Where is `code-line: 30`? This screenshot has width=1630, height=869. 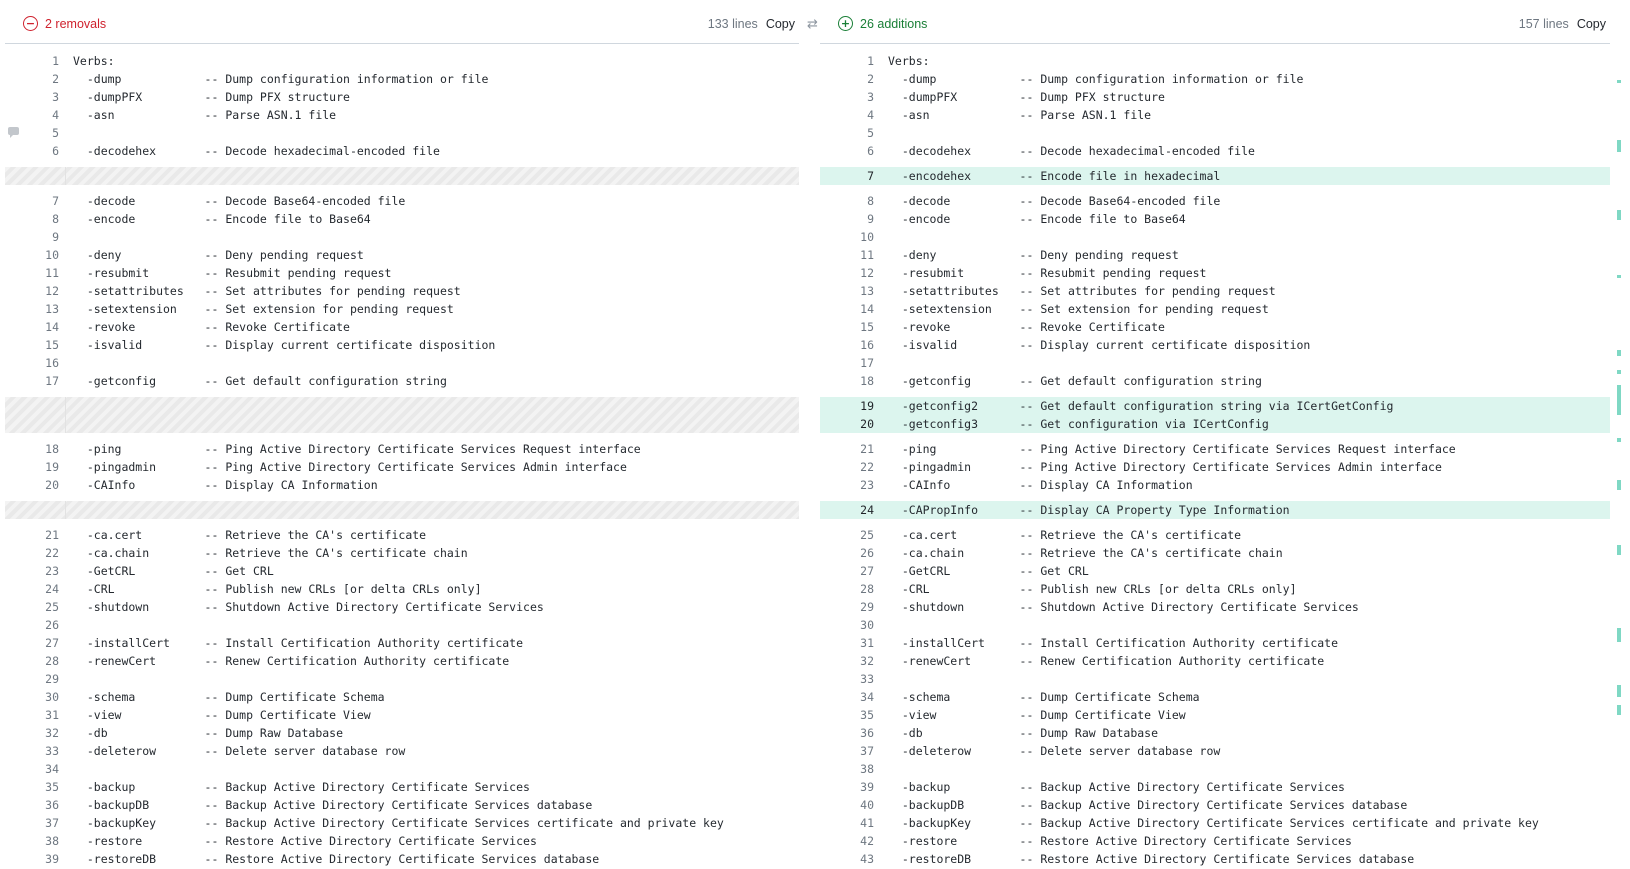 code-line: 30 is located at coordinates (1215, 625).